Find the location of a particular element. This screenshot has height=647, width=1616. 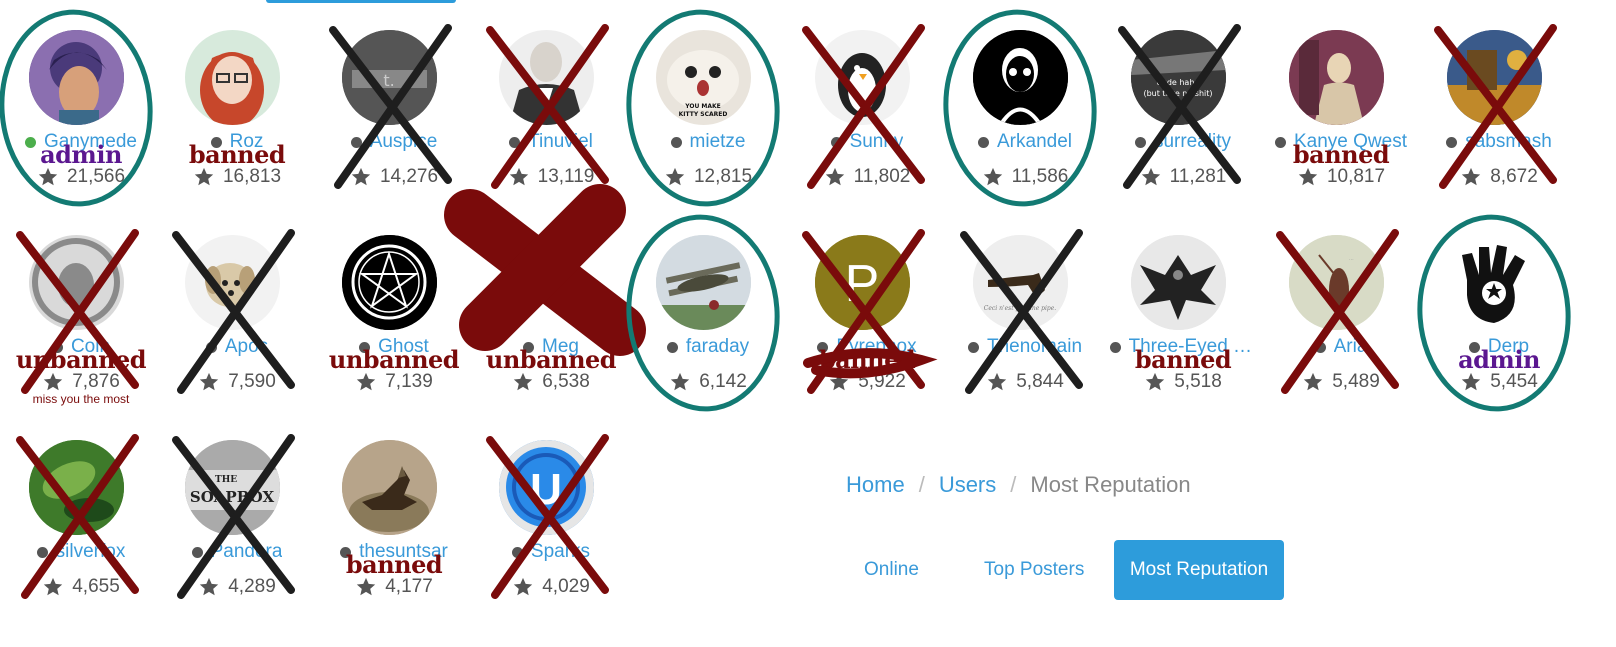

user-card: Coin 7,876 unbanned miss you the most is located at coordinates (75, 305).